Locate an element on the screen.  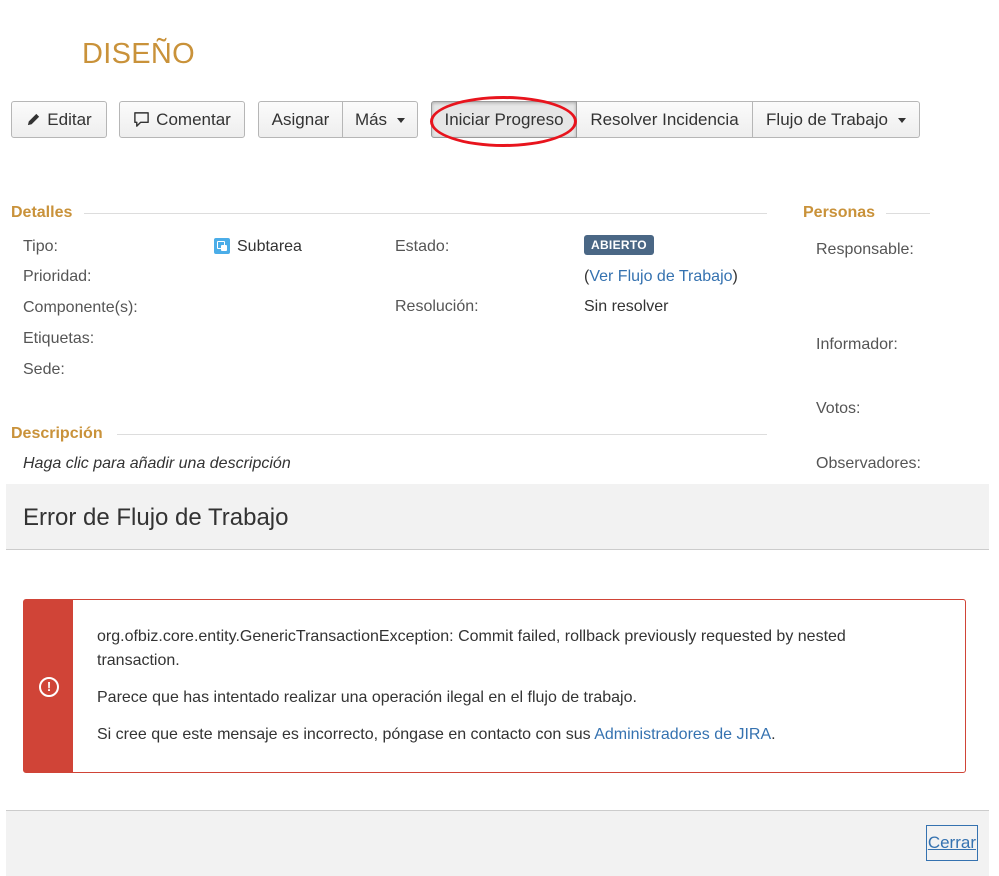
workflow-dropdown: Flujo de Trabajo is located at coordinates (836, 119).